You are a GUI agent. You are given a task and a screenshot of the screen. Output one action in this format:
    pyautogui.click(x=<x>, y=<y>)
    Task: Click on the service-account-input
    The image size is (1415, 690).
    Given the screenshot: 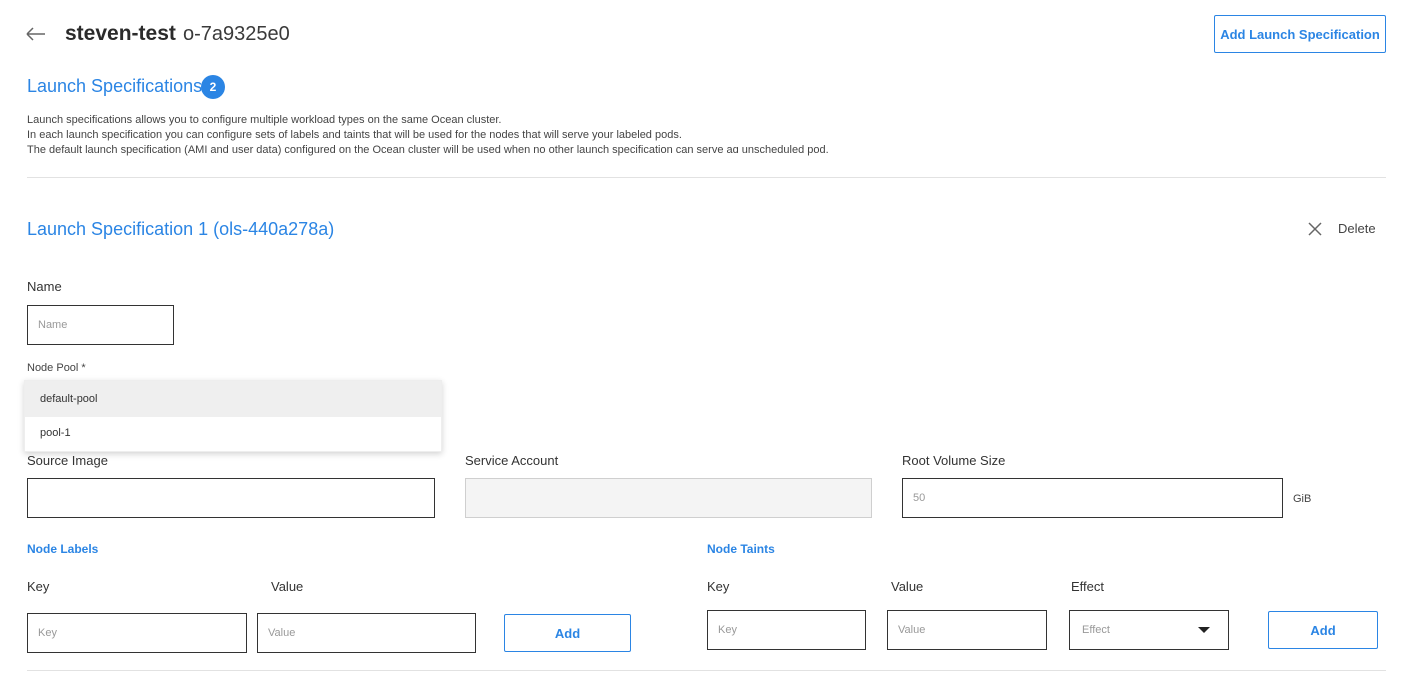 What is the action you would take?
    pyautogui.click(x=668, y=498)
    